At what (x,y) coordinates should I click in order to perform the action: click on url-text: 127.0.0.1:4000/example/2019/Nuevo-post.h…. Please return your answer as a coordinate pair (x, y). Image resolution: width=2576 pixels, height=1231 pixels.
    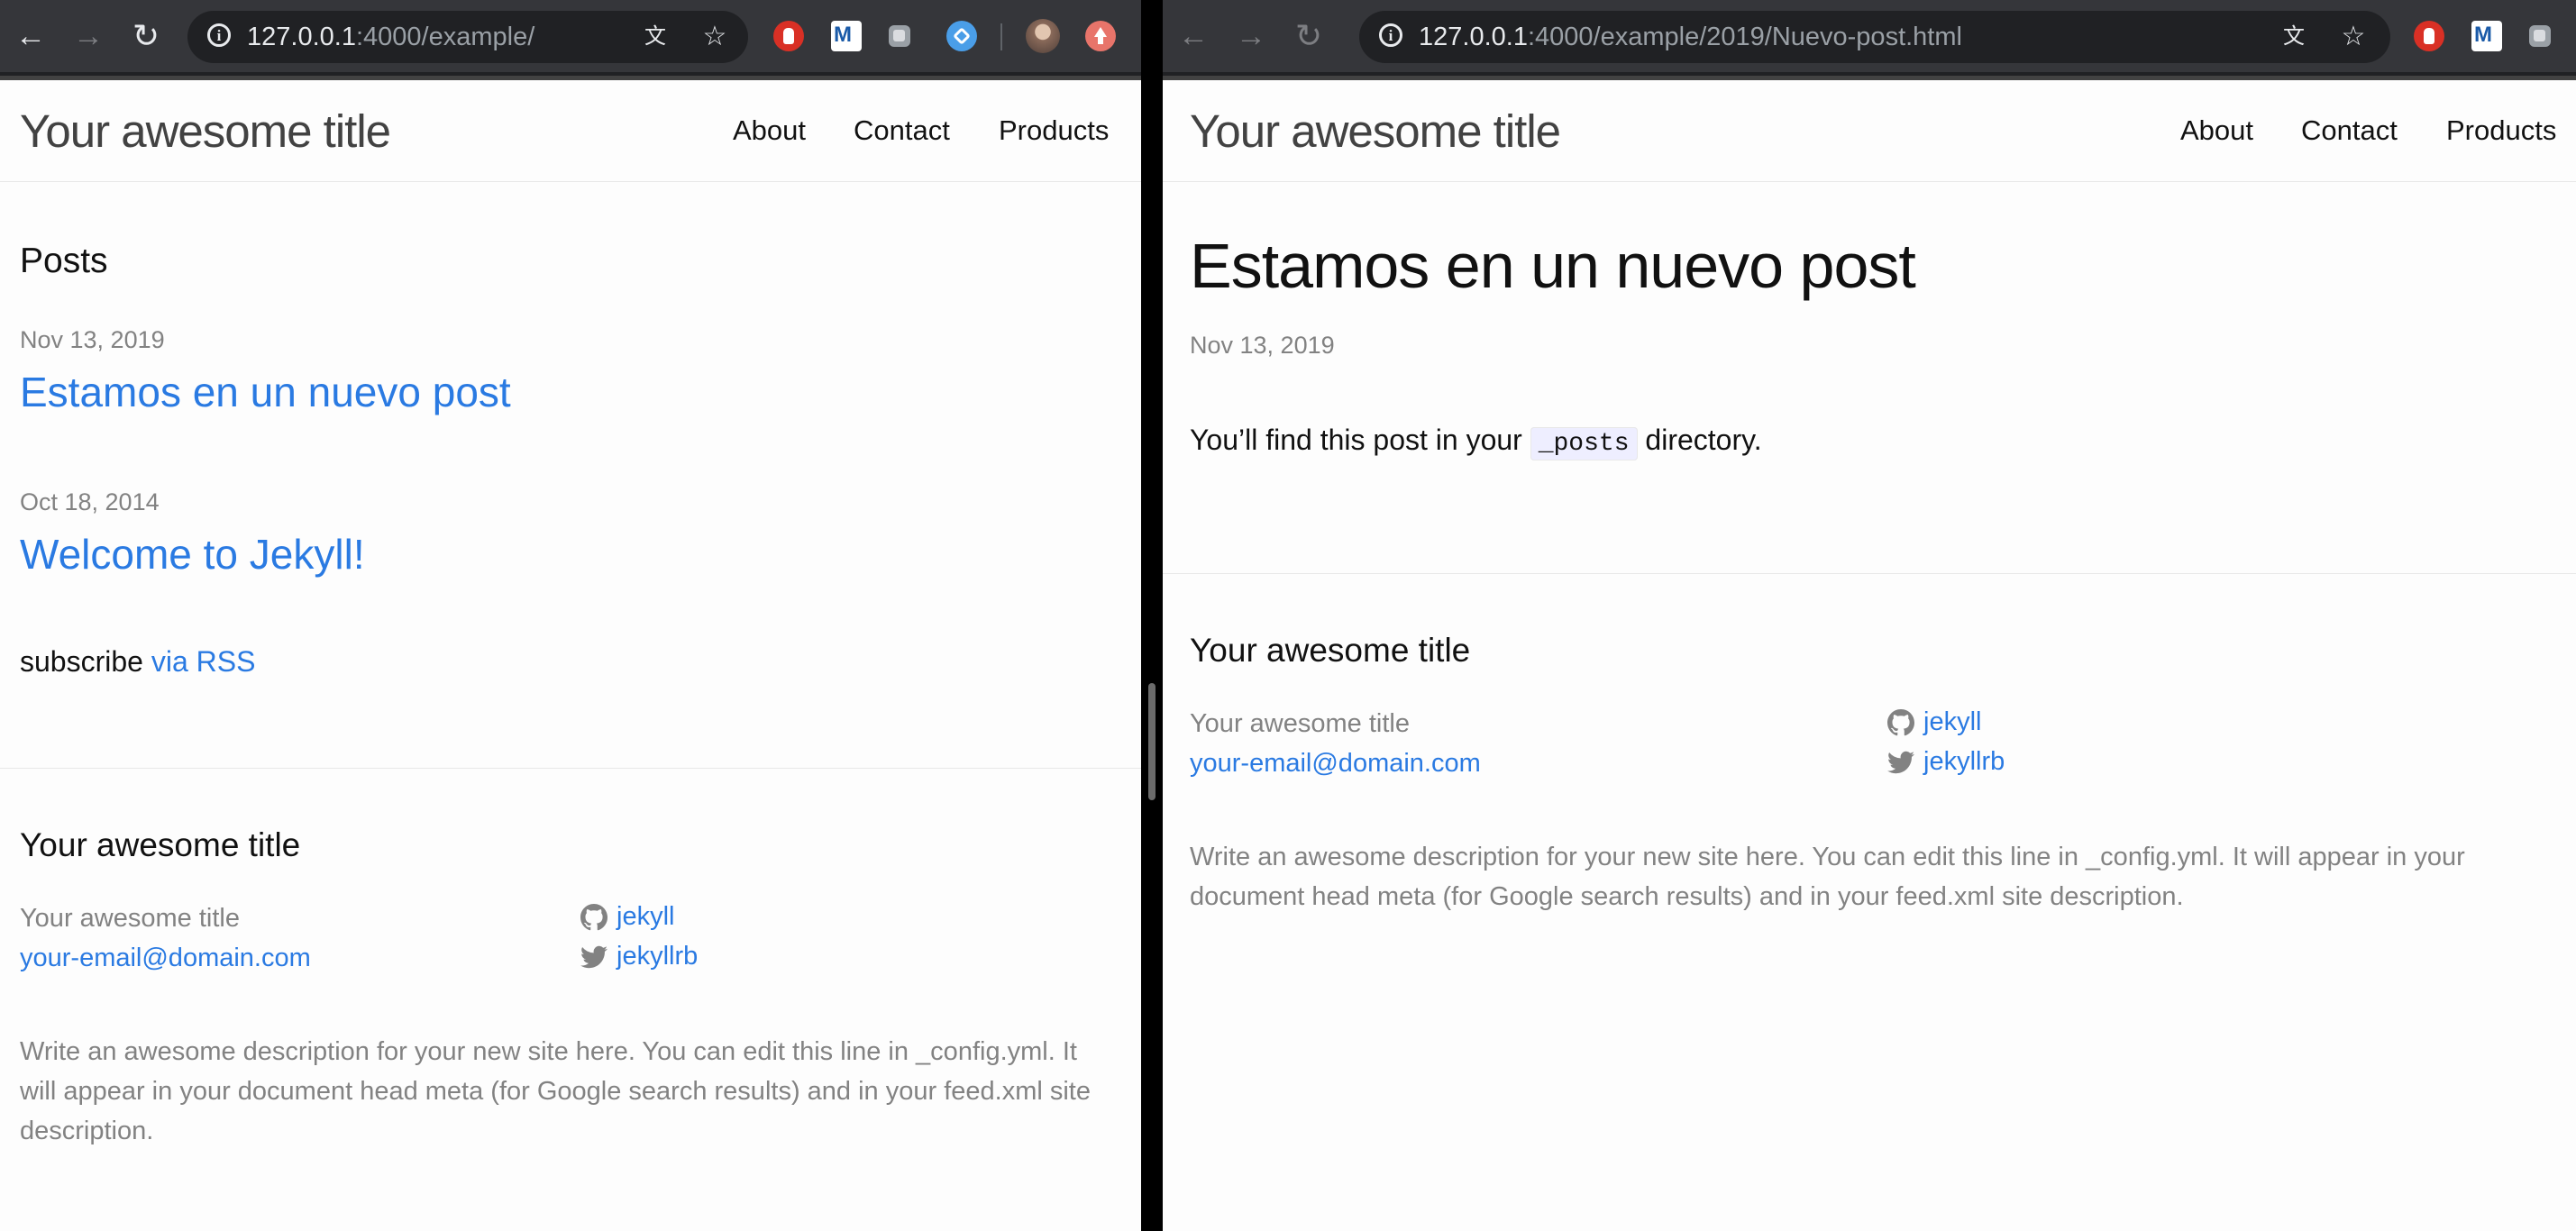
    Looking at the image, I should click on (1690, 37).